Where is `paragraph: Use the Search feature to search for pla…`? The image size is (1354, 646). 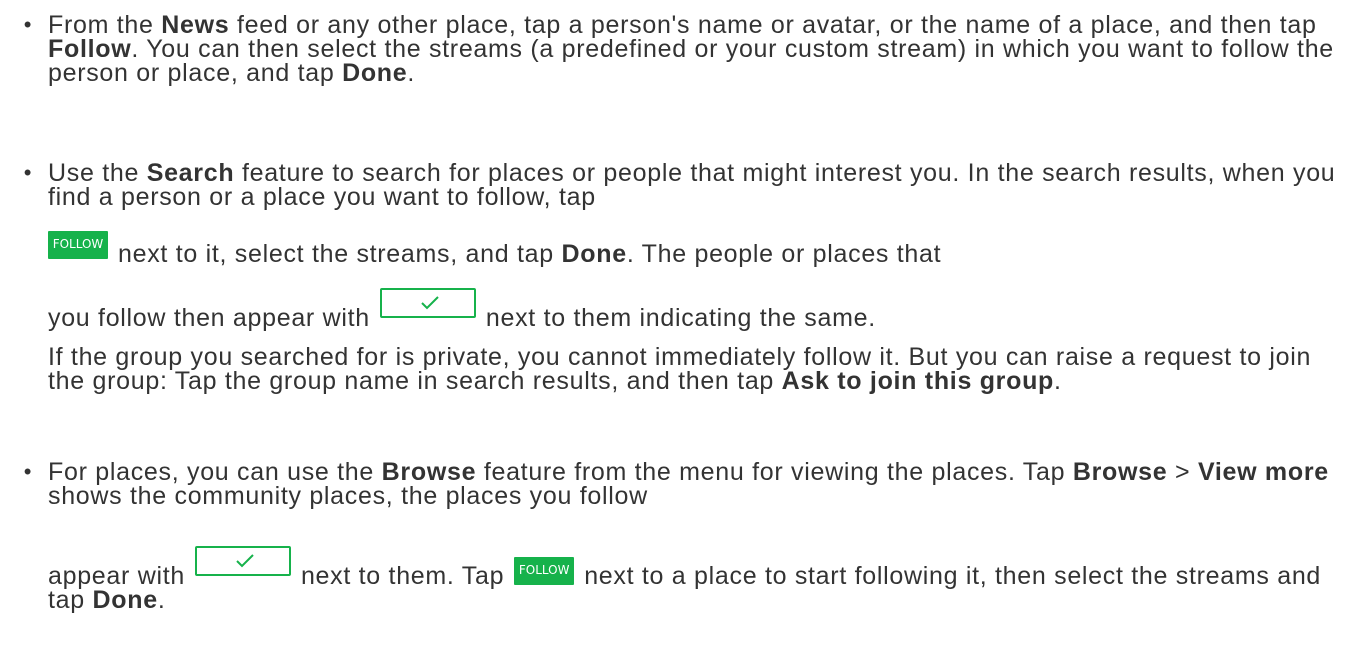 paragraph: Use the Search feature to search for pla… is located at coordinates (698, 185).